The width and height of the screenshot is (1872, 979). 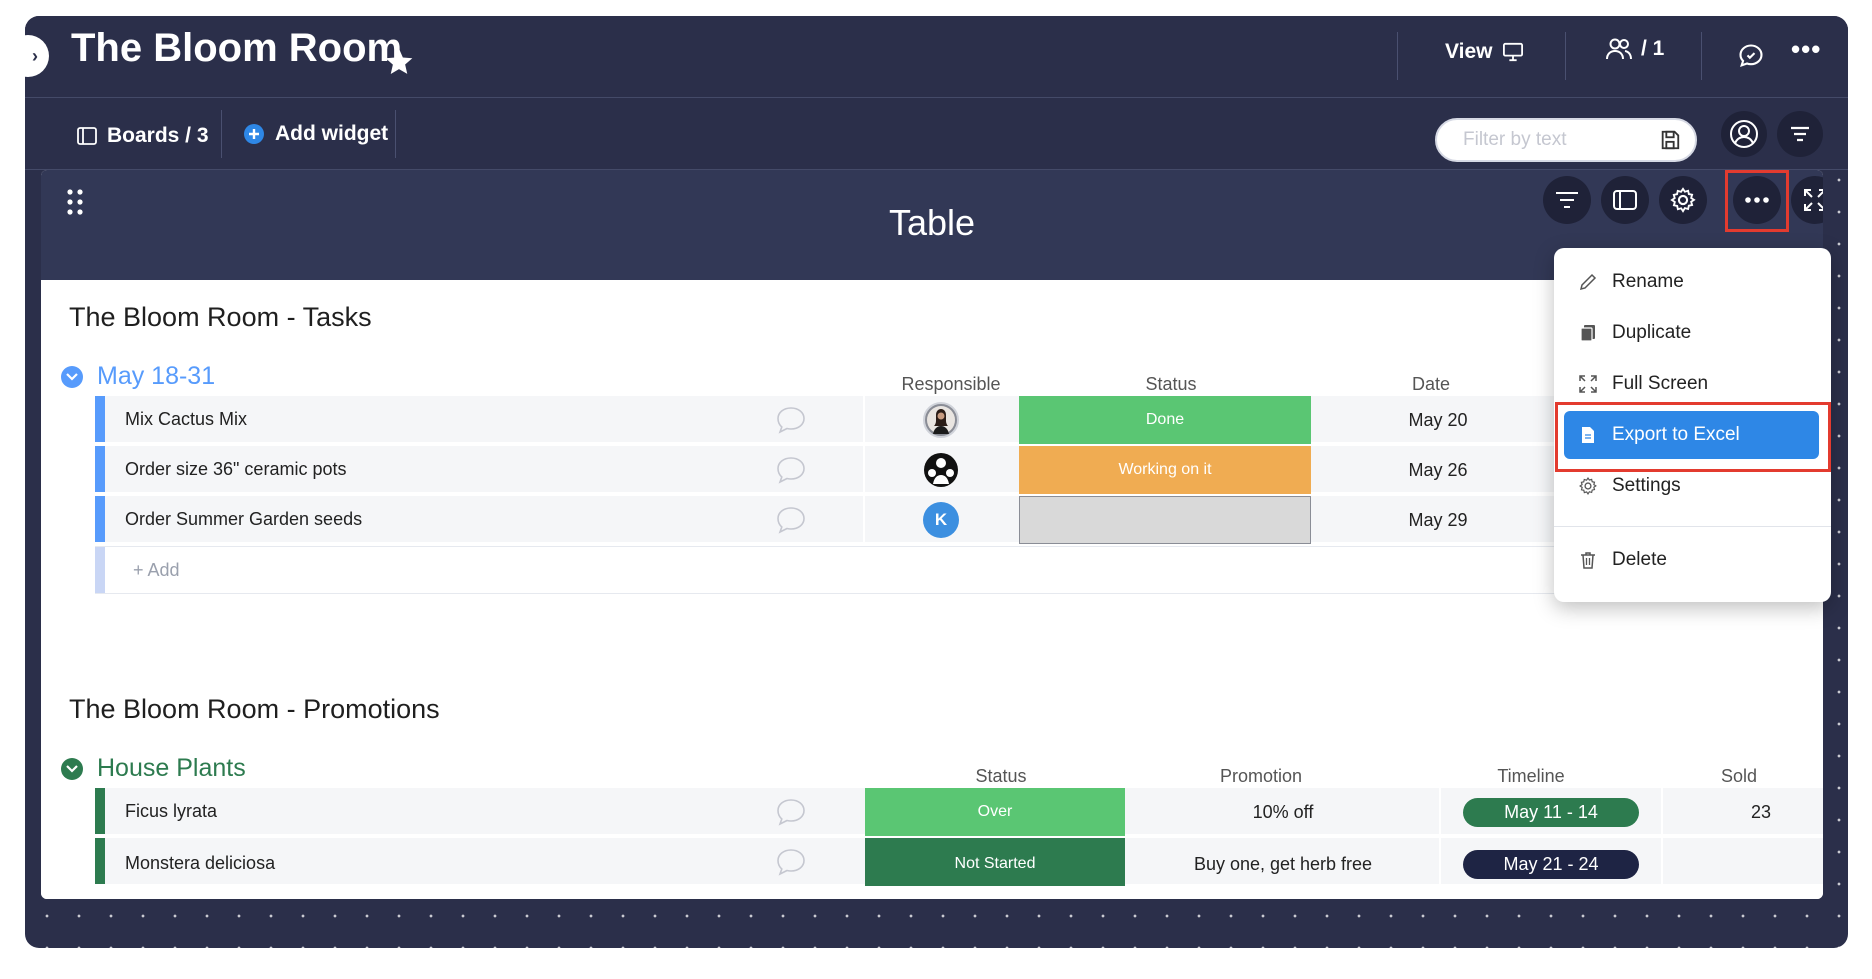 What do you see at coordinates (1691, 560) in the screenshot?
I see `menu-item-delete: Delete` at bounding box center [1691, 560].